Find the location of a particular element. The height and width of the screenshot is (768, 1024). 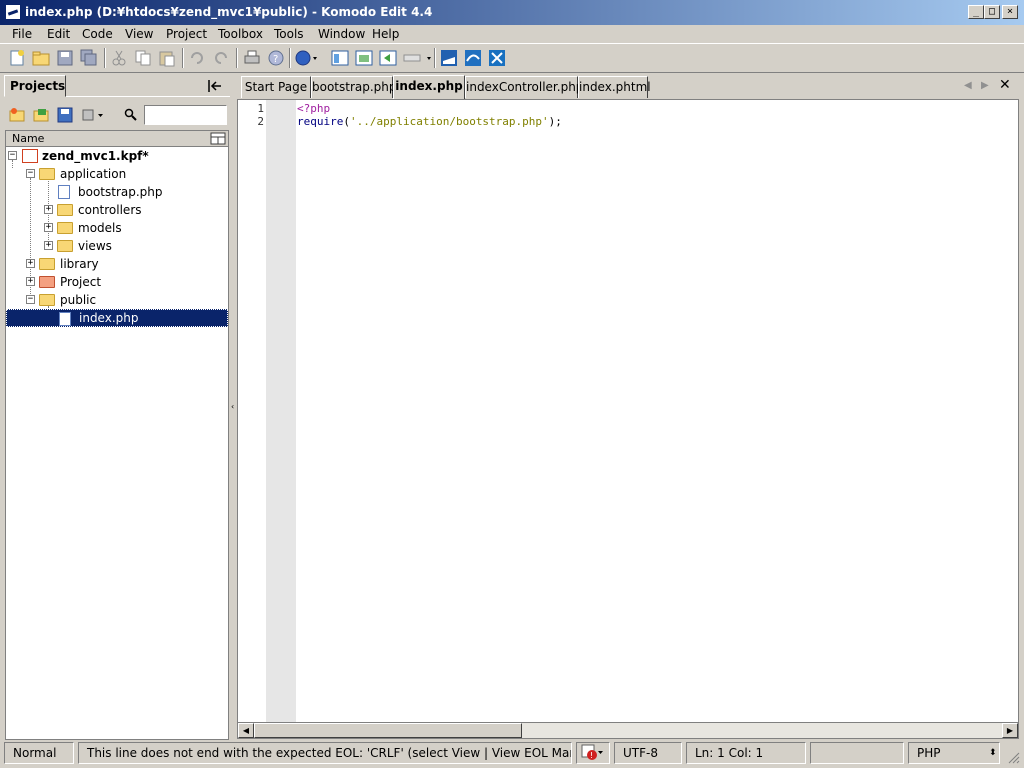

redo-icon is located at coordinates (221, 58).